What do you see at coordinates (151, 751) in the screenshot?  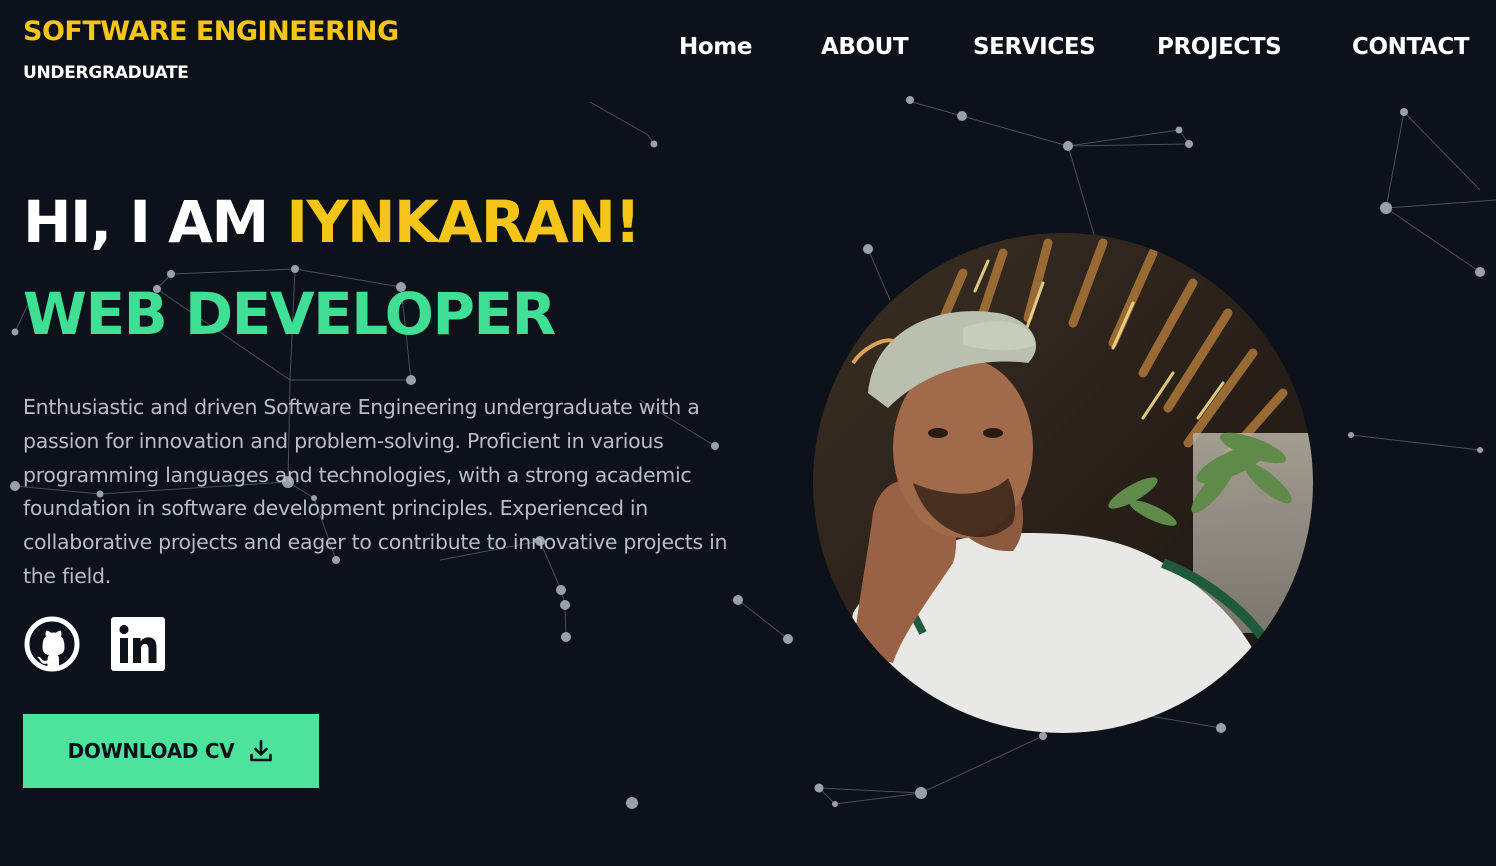 I see `download-cv-label: DOWNLOAD CV` at bounding box center [151, 751].